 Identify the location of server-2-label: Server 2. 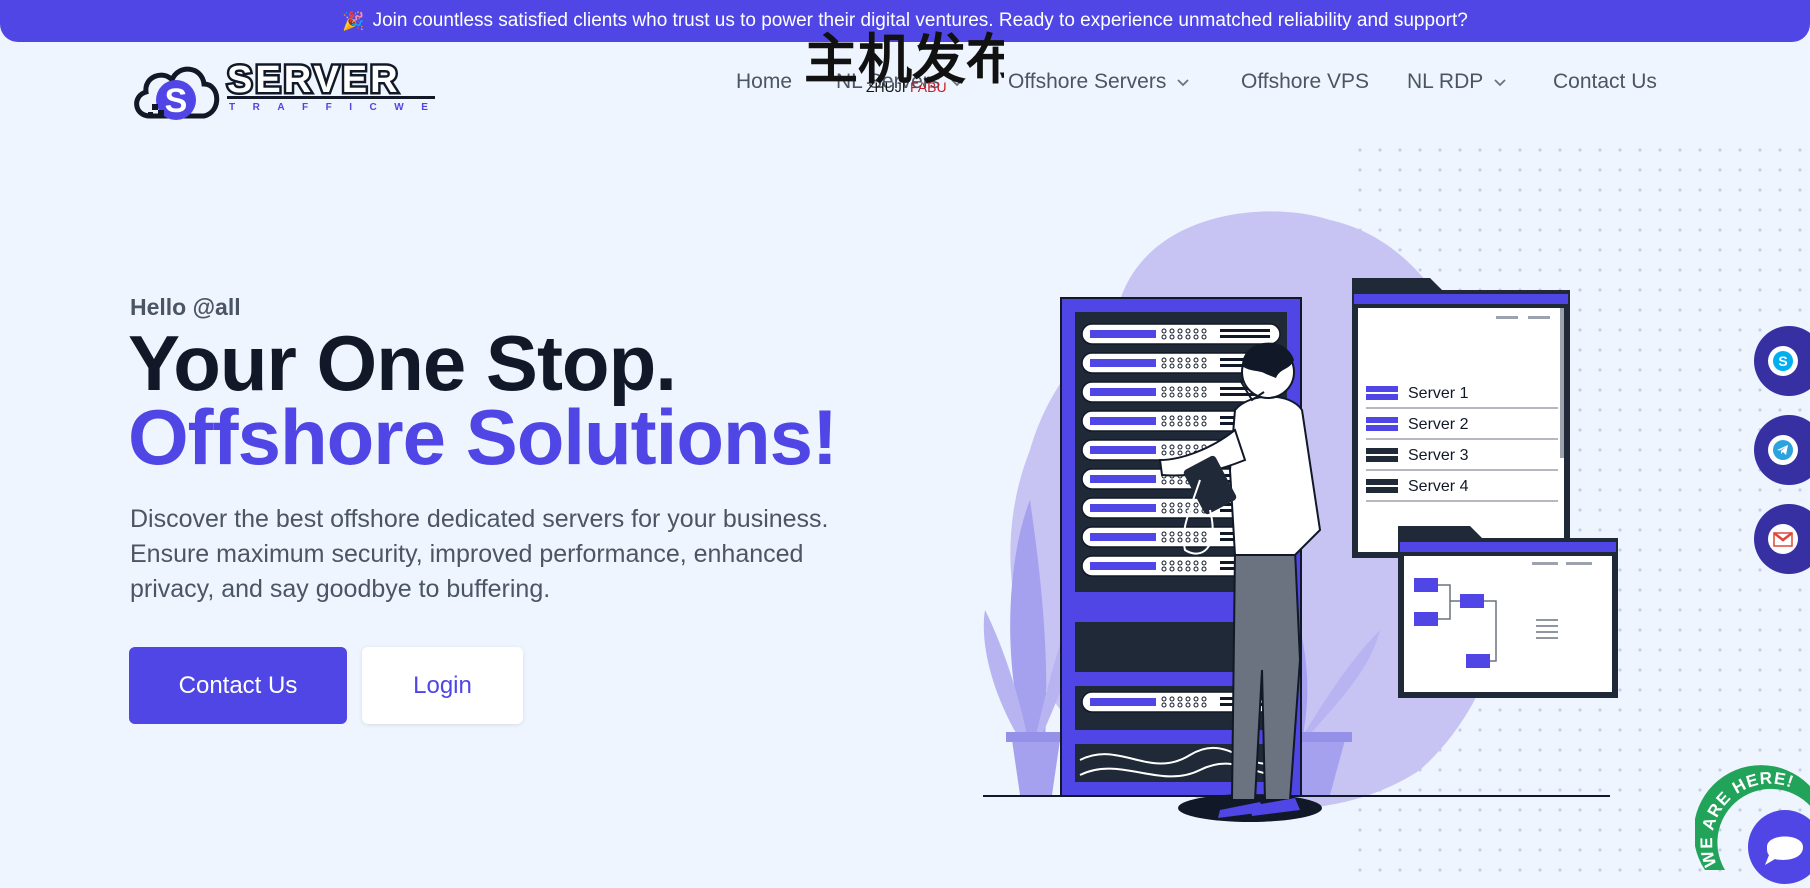
(1438, 424).